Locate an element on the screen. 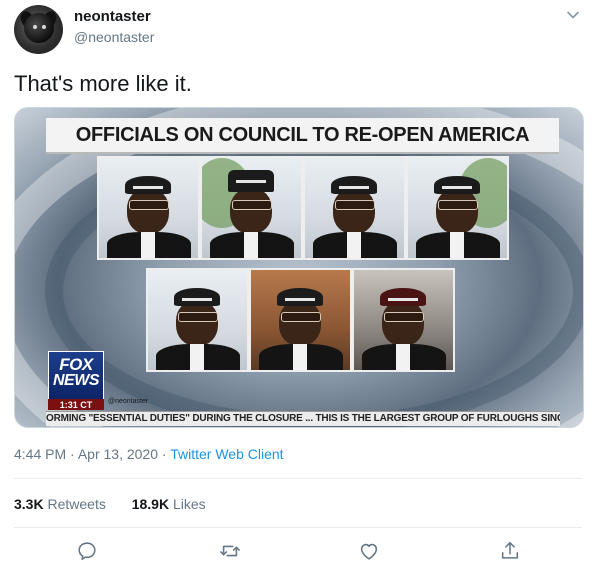  tweet-stats: 3.3K Retweets 18.9K Likes is located at coordinates (110, 504).